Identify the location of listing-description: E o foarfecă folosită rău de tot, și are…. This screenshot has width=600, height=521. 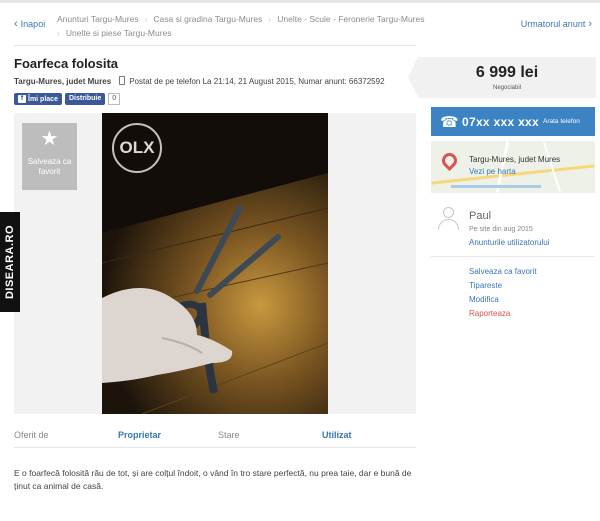
(213, 479).